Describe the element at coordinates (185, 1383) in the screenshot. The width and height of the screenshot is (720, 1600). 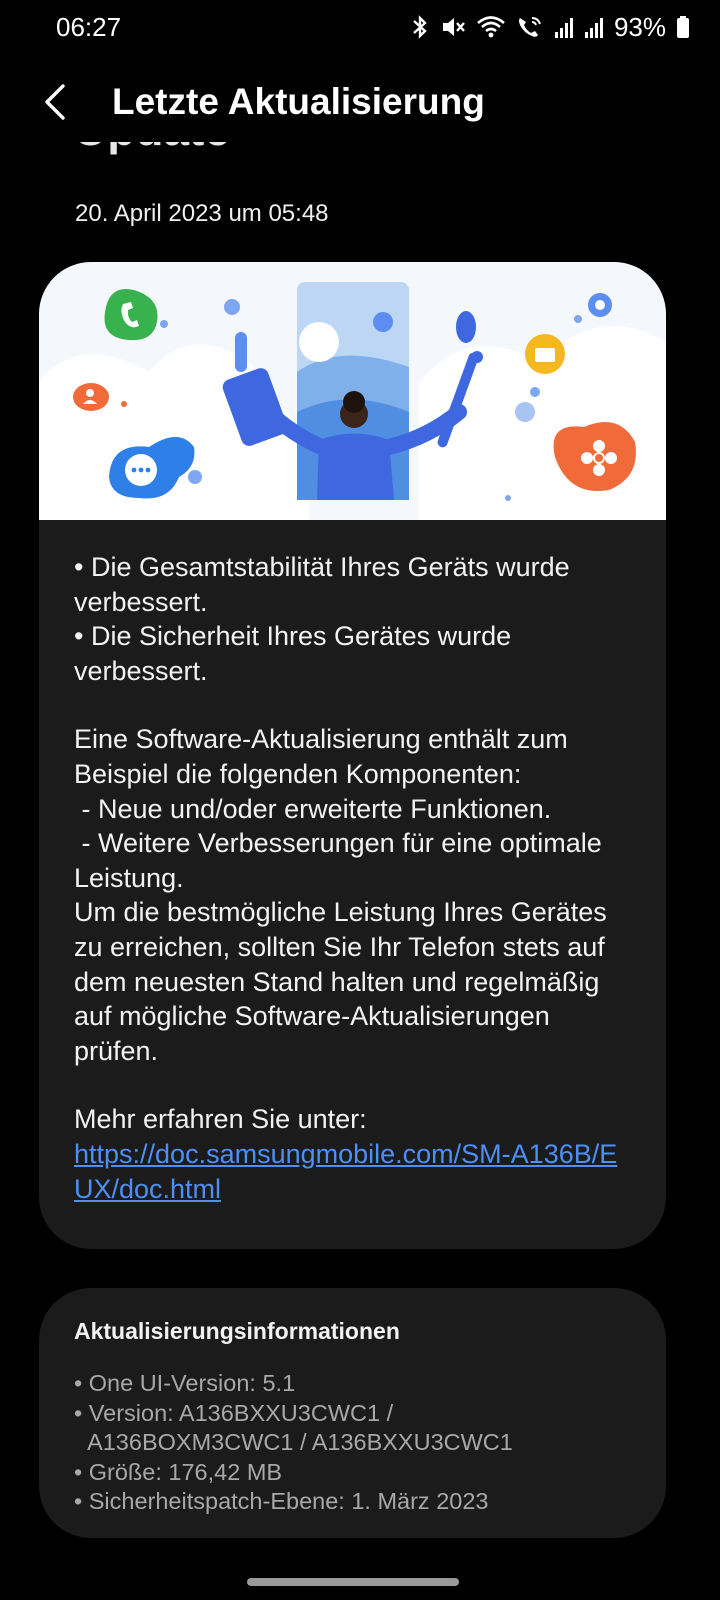
I see `info-one-ui-version: • One UI-Version: 5.1` at that location.